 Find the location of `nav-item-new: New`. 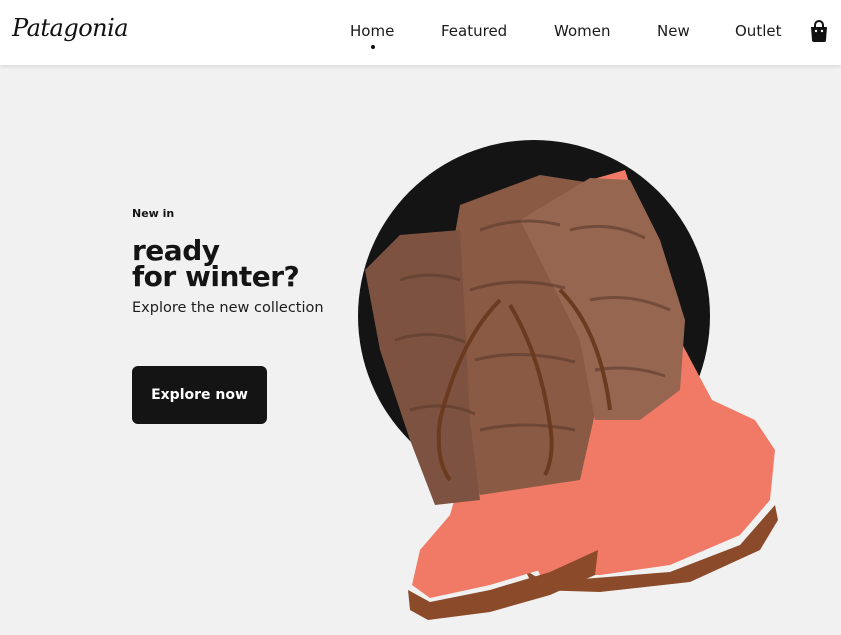

nav-item-new: New is located at coordinates (673, 31).